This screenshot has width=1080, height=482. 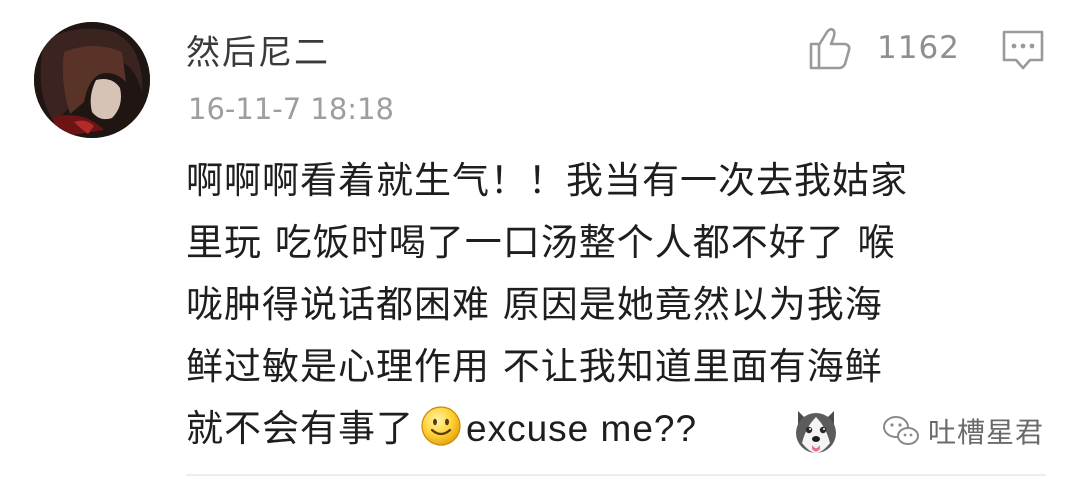 What do you see at coordinates (616, 475) in the screenshot?
I see `divider` at bounding box center [616, 475].